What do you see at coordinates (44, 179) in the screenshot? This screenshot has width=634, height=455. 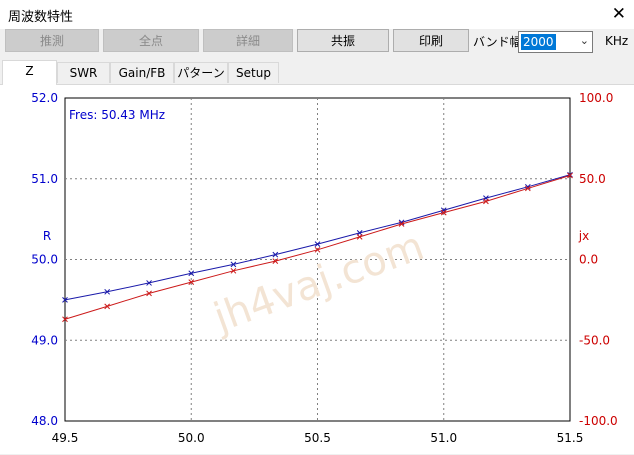 I see `left-tick-label: 51.0` at bounding box center [44, 179].